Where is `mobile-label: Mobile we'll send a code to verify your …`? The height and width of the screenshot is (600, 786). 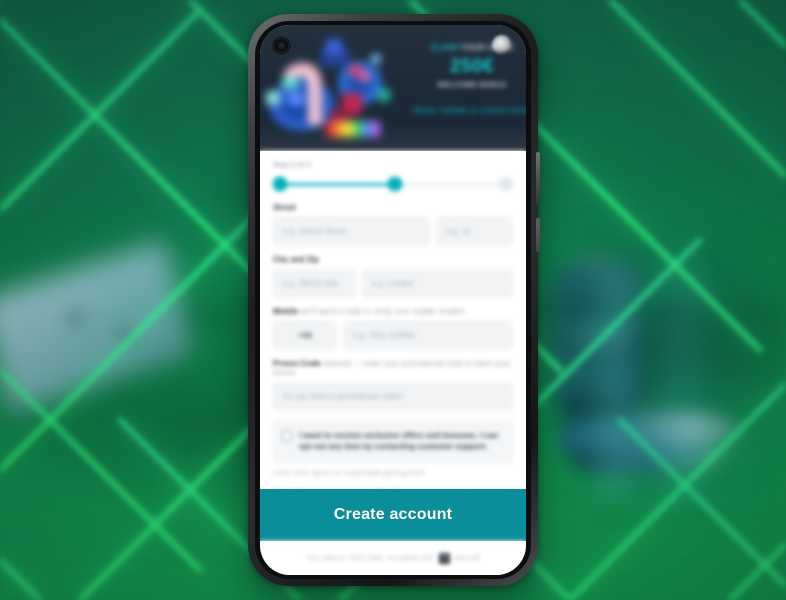 mobile-label: Mobile we'll send a code to verify your … is located at coordinates (393, 311).